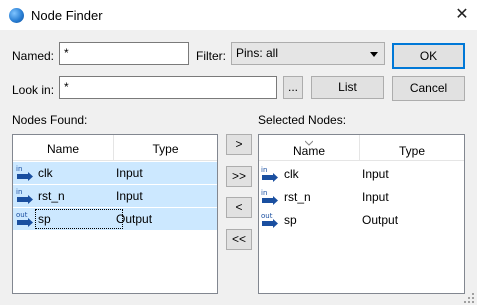 The image size is (477, 305). I want to click on sort-chevron-icon, so click(309, 140).